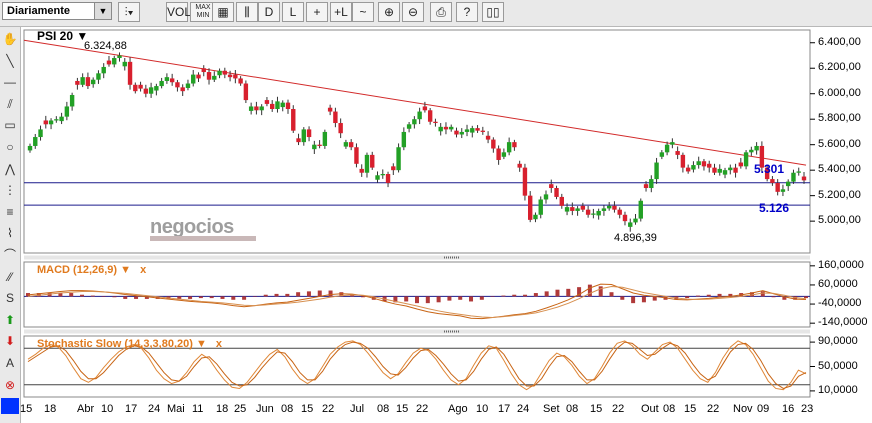  Describe the element at coordinates (105, 46) in the screenshot. I see `high-annotation: 6.324,88` at that location.